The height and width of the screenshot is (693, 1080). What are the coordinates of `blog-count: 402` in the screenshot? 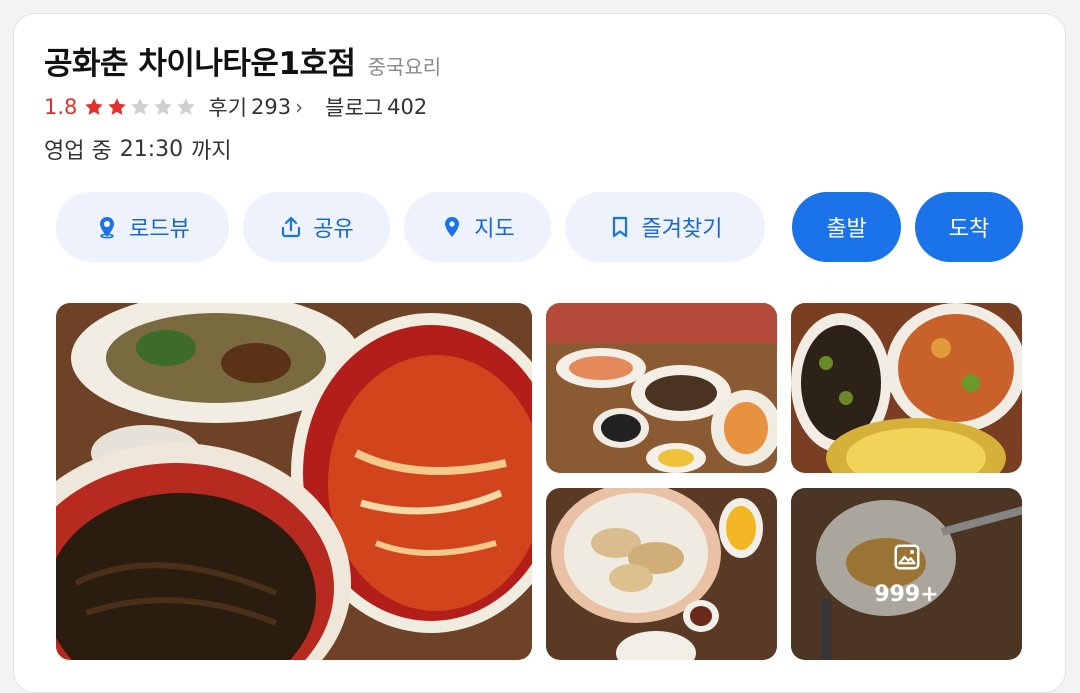 It's located at (407, 107).